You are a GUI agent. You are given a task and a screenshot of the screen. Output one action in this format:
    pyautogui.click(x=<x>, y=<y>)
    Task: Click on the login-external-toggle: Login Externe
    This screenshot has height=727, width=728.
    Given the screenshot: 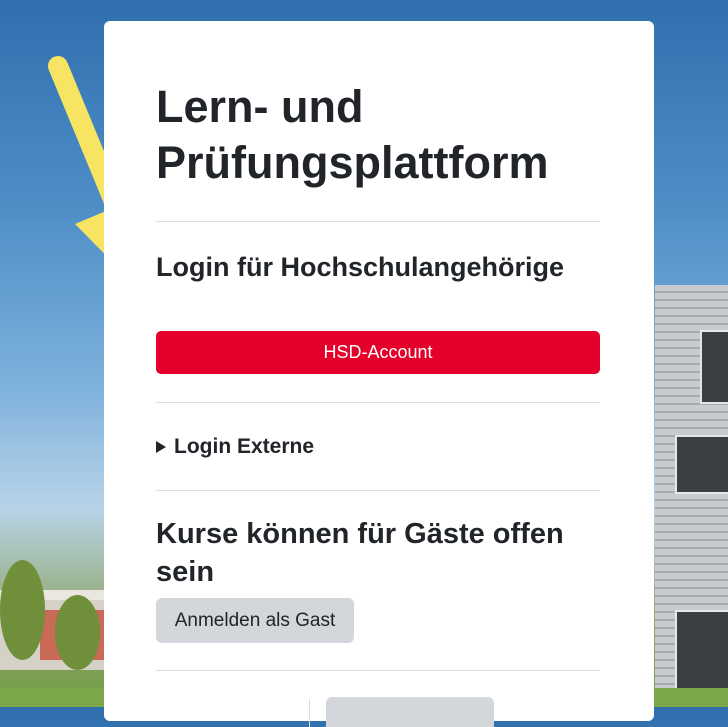 What is the action you would take?
    pyautogui.click(x=235, y=447)
    